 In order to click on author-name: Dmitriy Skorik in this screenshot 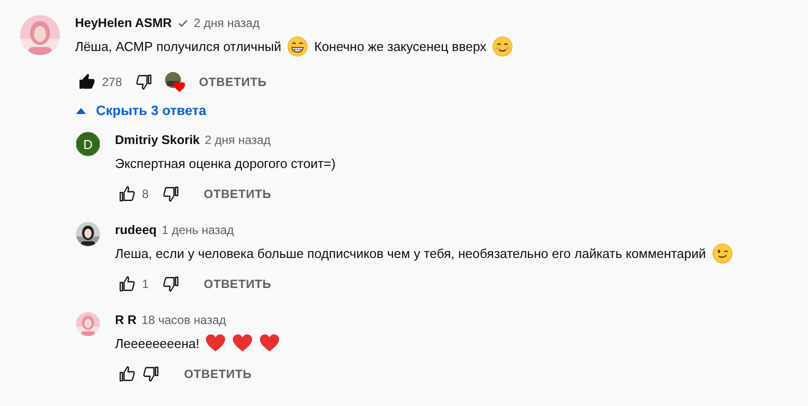, I will do `click(157, 140)`.